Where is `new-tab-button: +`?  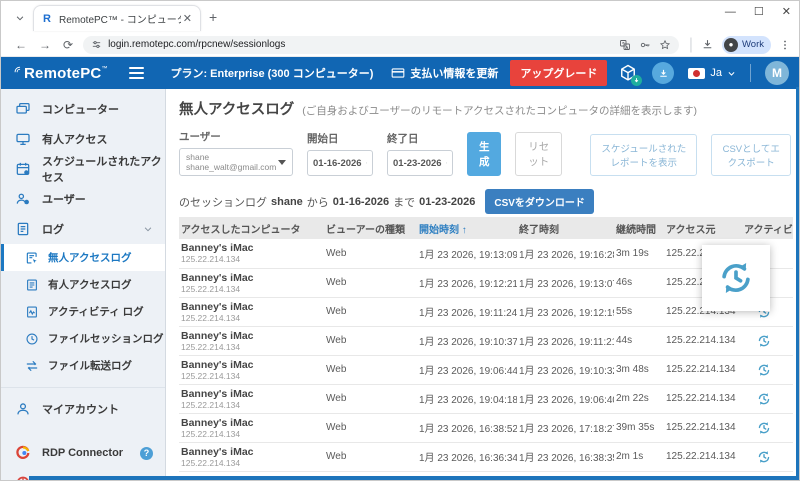 new-tab-button: + is located at coordinates (213, 17).